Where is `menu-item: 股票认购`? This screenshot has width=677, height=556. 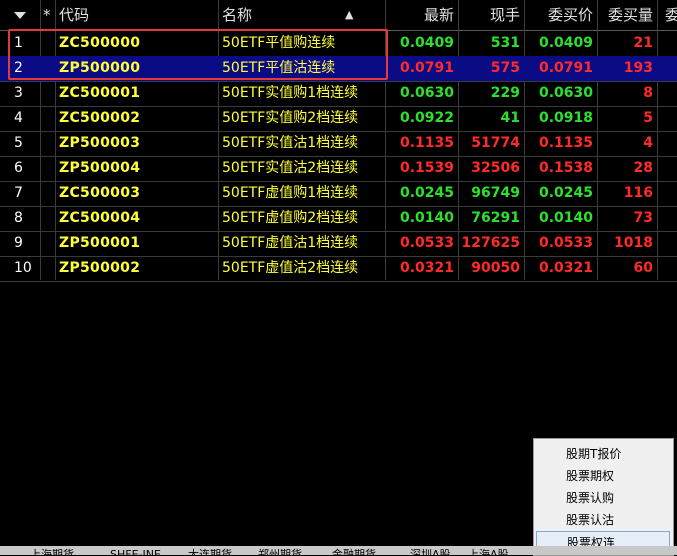
menu-item: 股票认购 is located at coordinates (603, 498).